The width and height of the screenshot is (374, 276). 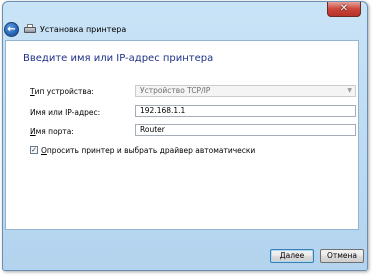 I want to click on close-button: ✕, so click(x=344, y=9).